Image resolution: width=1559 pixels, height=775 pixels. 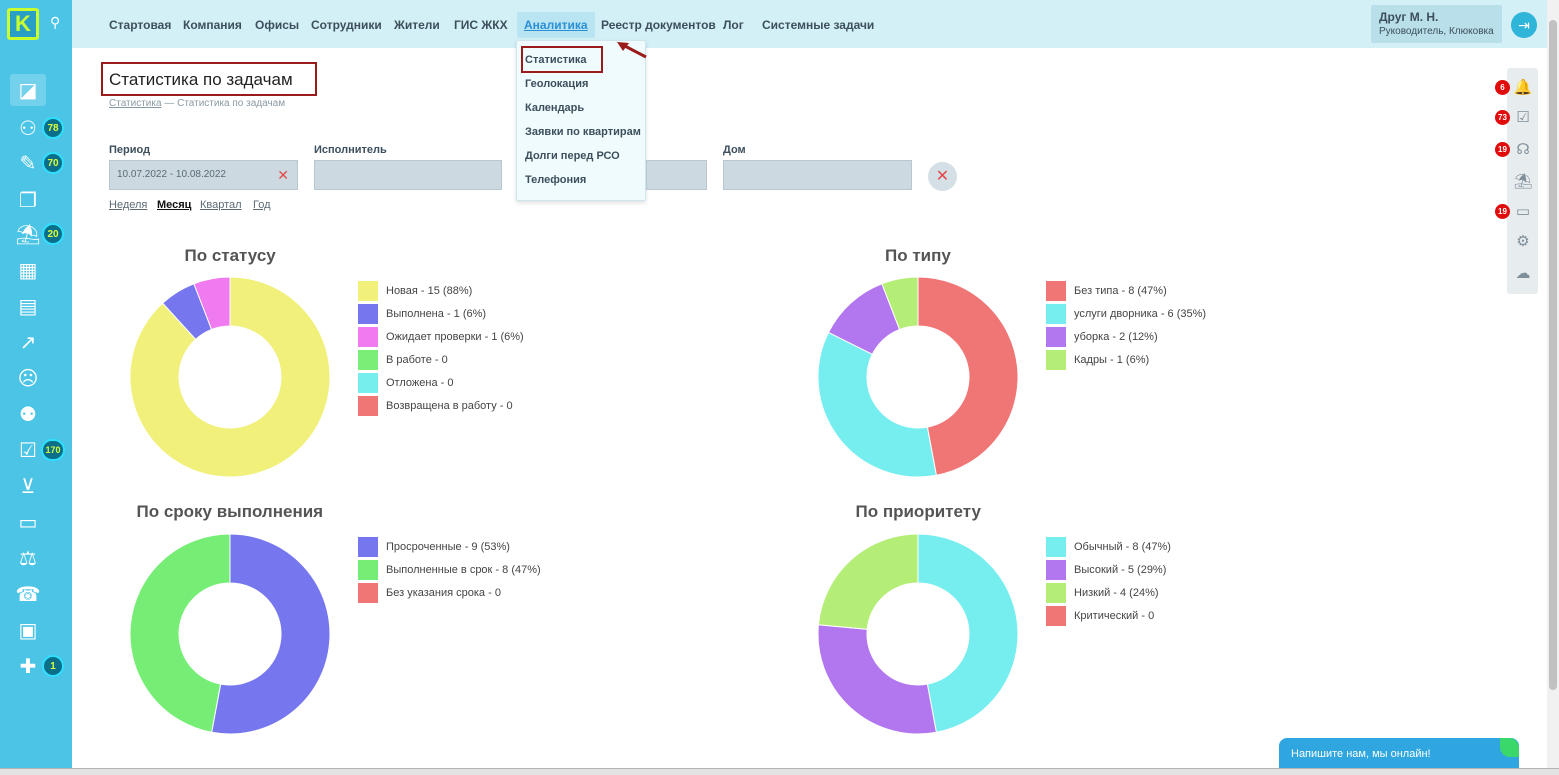 I want to click on period-link-3: Год, so click(x=262, y=205).